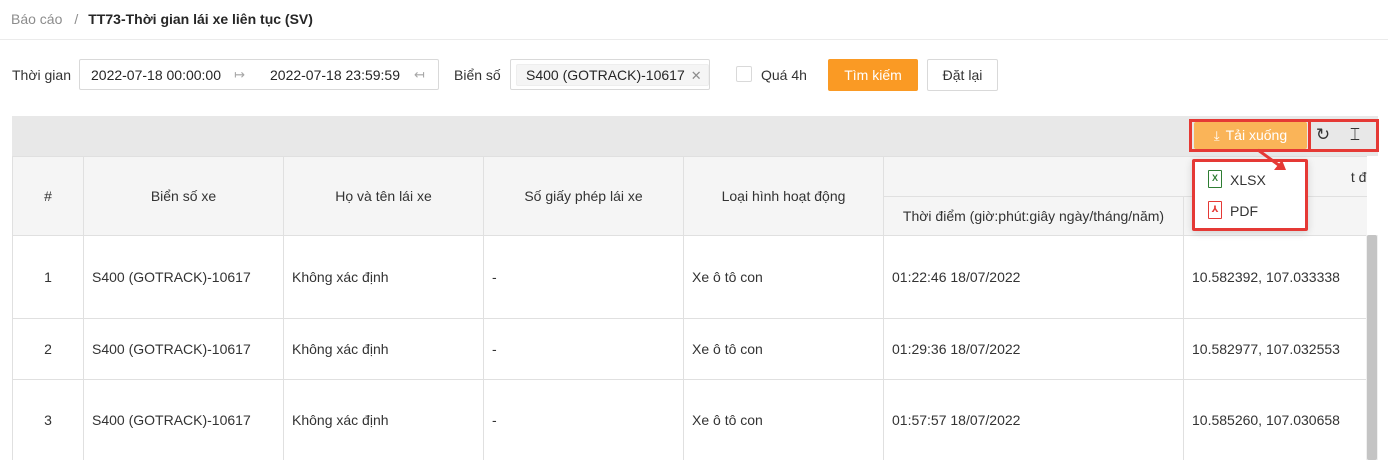 Image resolution: width=1388 pixels, height=460 pixels. Describe the element at coordinates (419, 74) in the screenshot. I see `range-end-icon: ↤` at that location.